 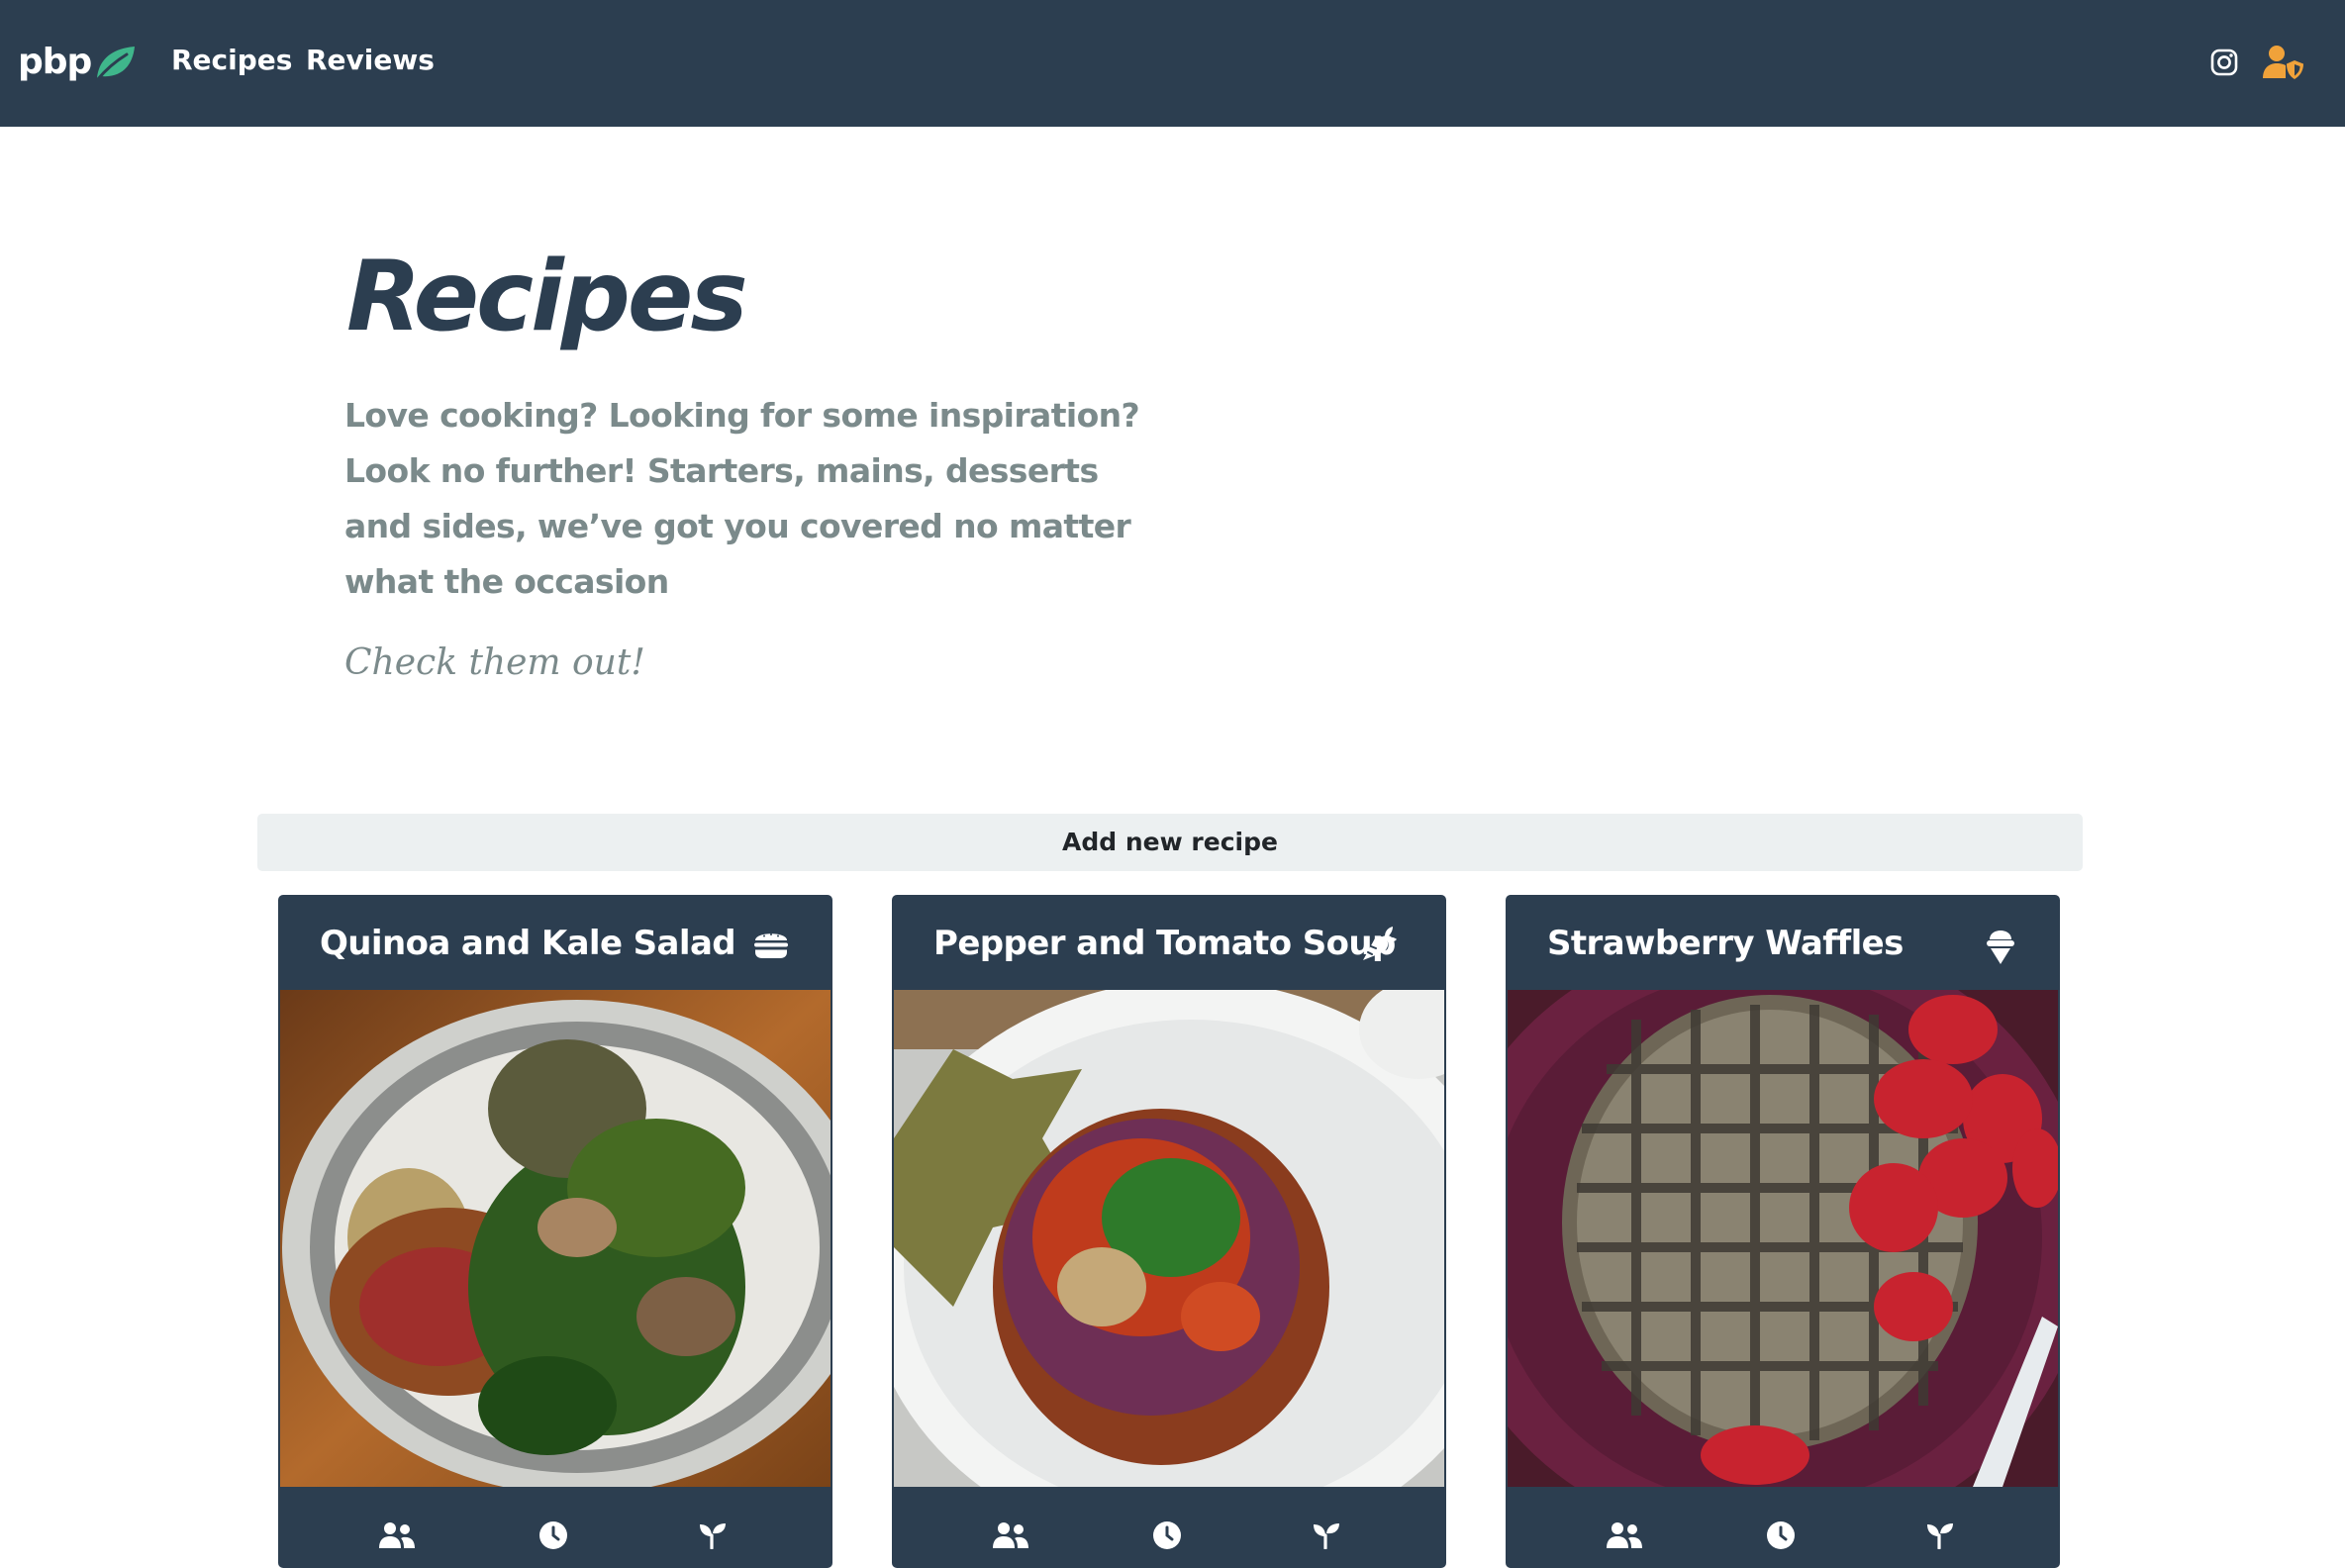 I want to click on recipe-card-title: Quinoa and Kale Salad, so click(x=528, y=943).